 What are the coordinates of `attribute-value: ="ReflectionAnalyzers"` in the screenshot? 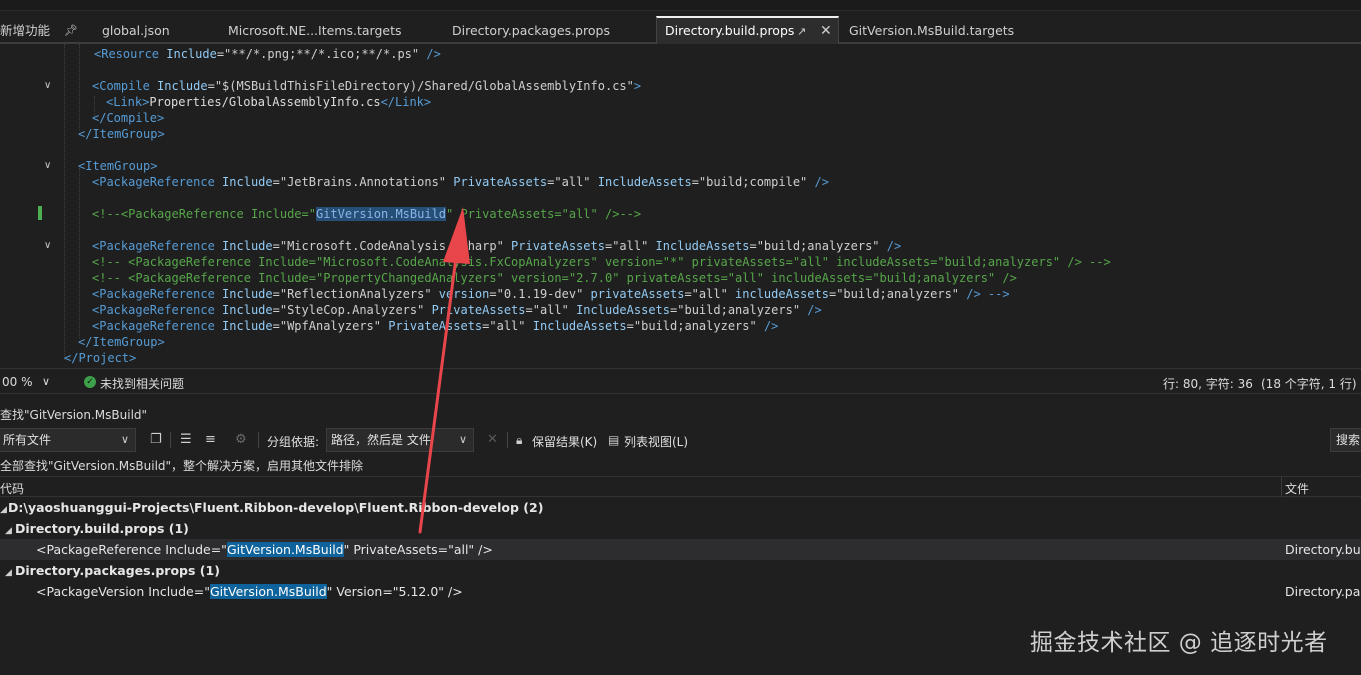 It's located at (352, 294).